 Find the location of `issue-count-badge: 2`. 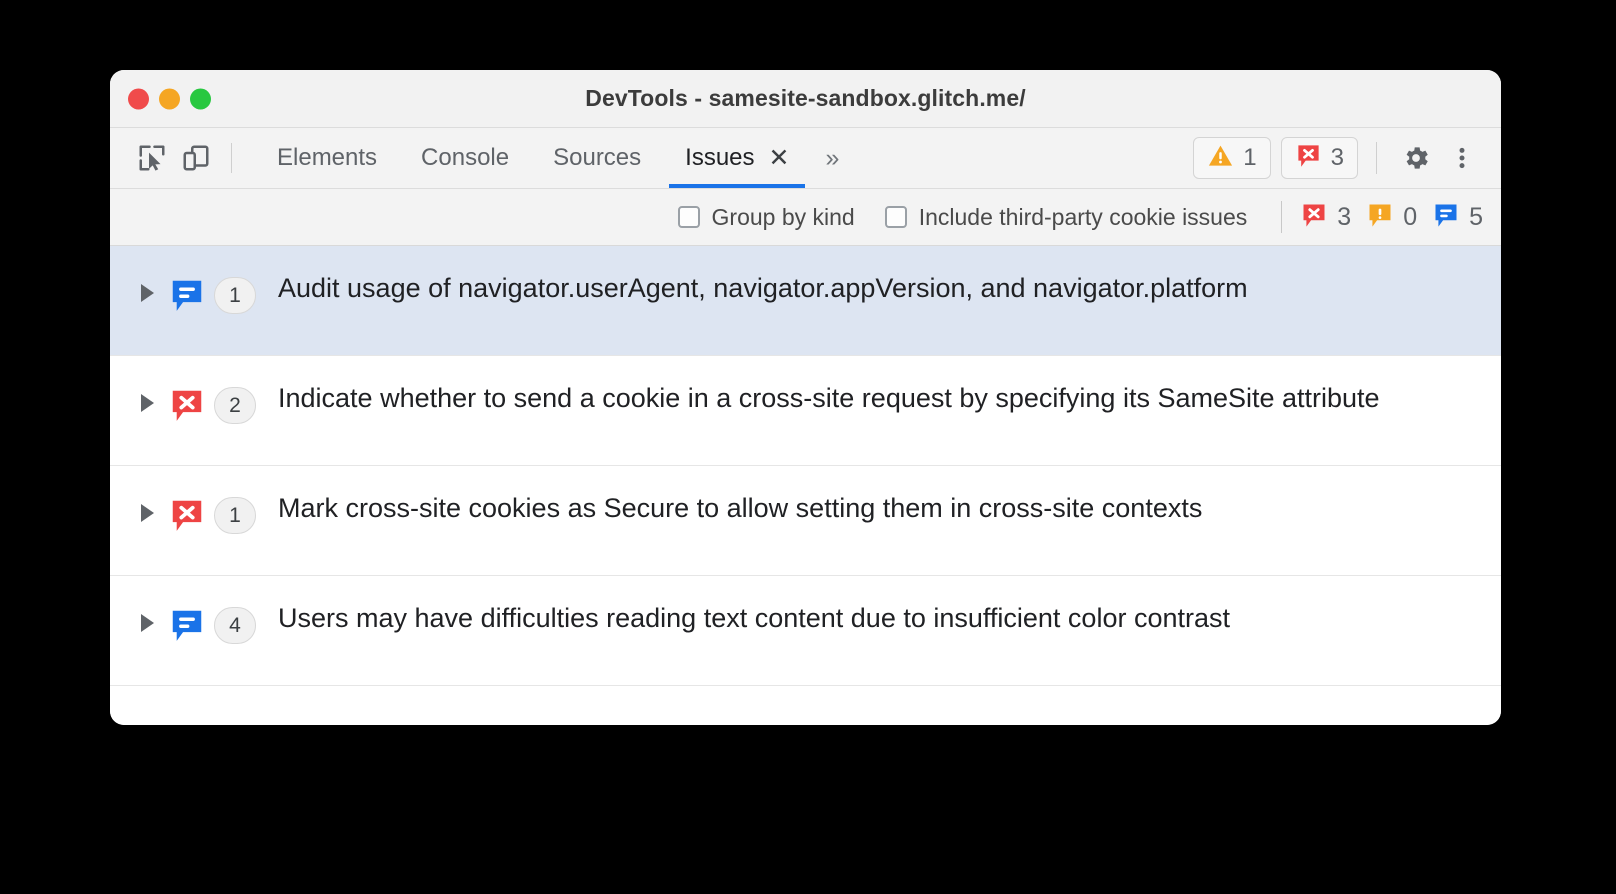

issue-count-badge: 2 is located at coordinates (235, 405).